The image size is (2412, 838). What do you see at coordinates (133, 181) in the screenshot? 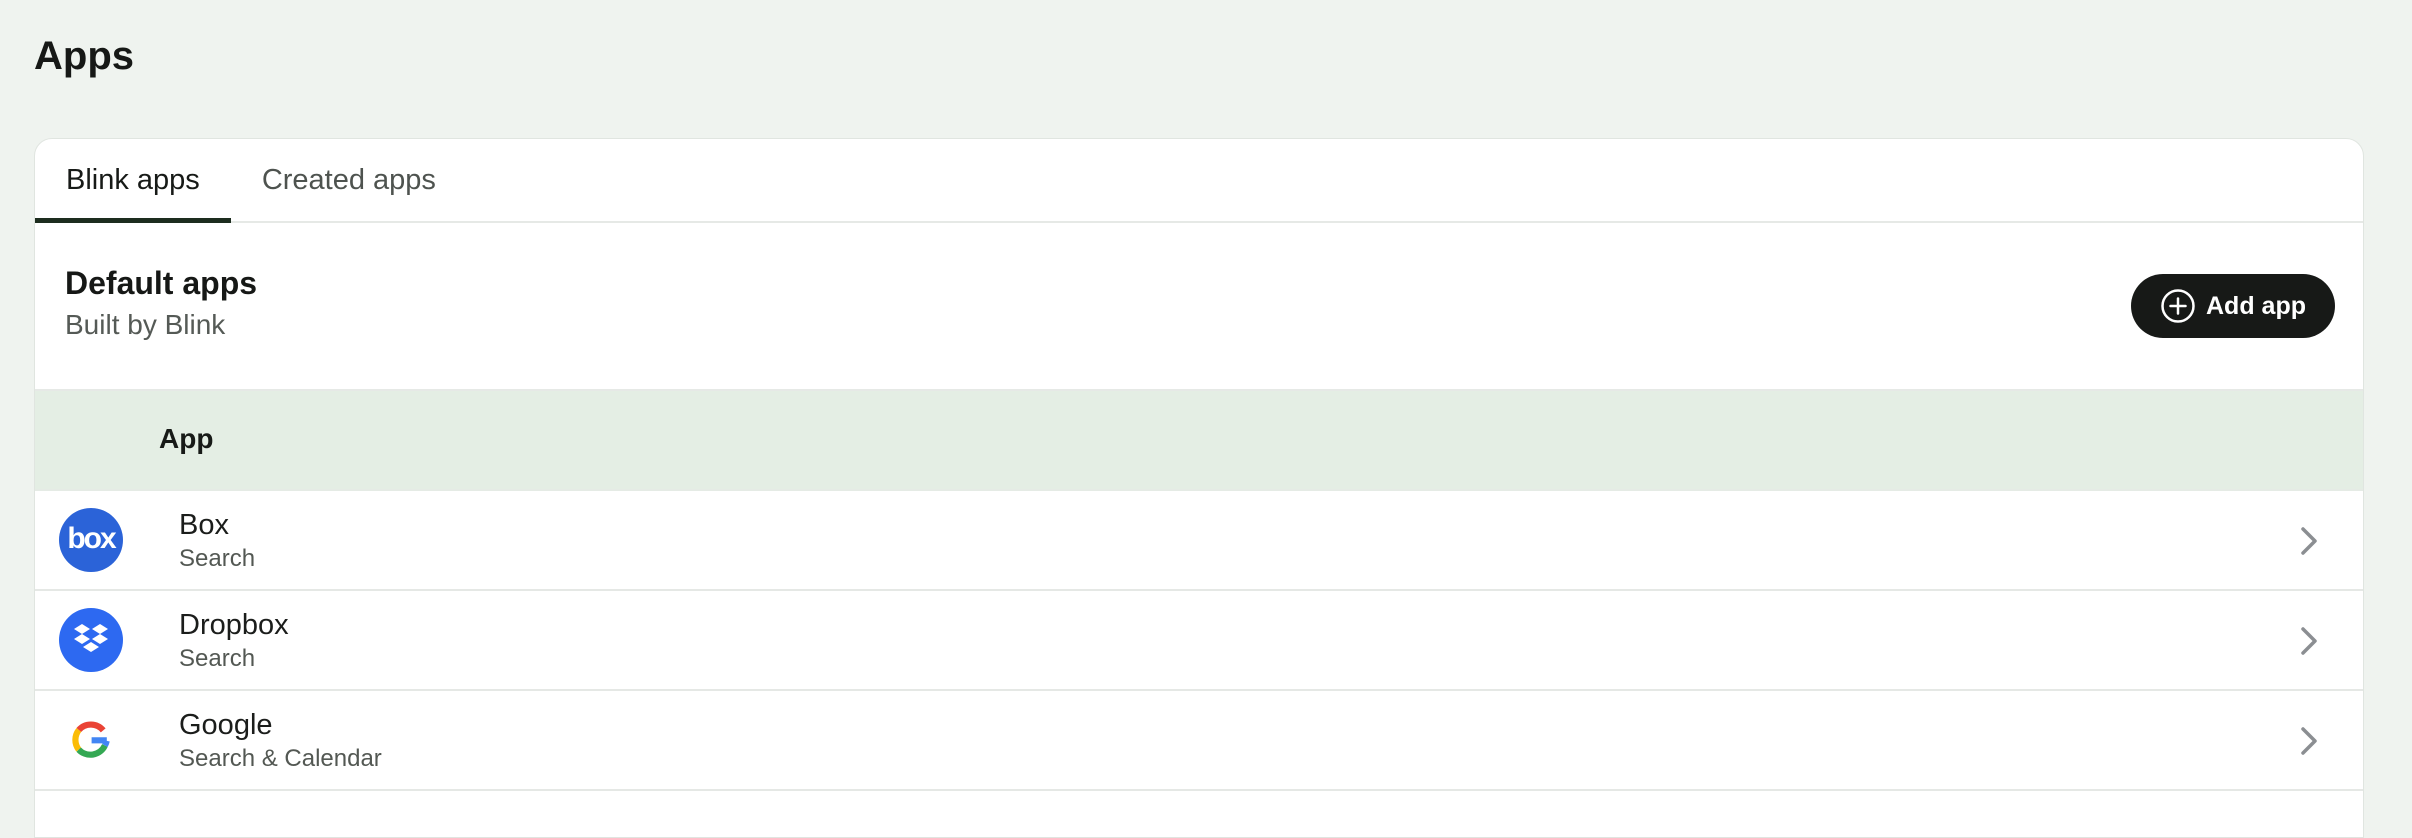
I see `tab-blink-apps: Blink apps` at bounding box center [133, 181].